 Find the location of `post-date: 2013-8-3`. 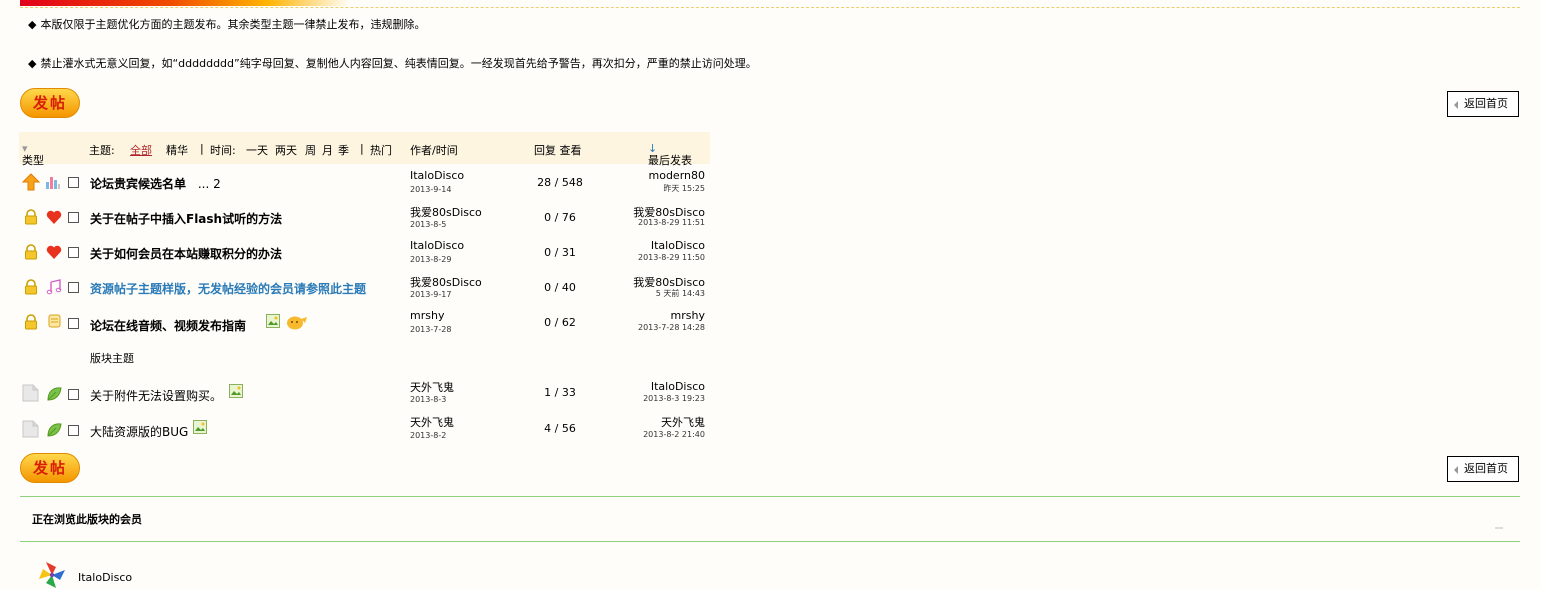

post-date: 2013-8-3 is located at coordinates (428, 399).